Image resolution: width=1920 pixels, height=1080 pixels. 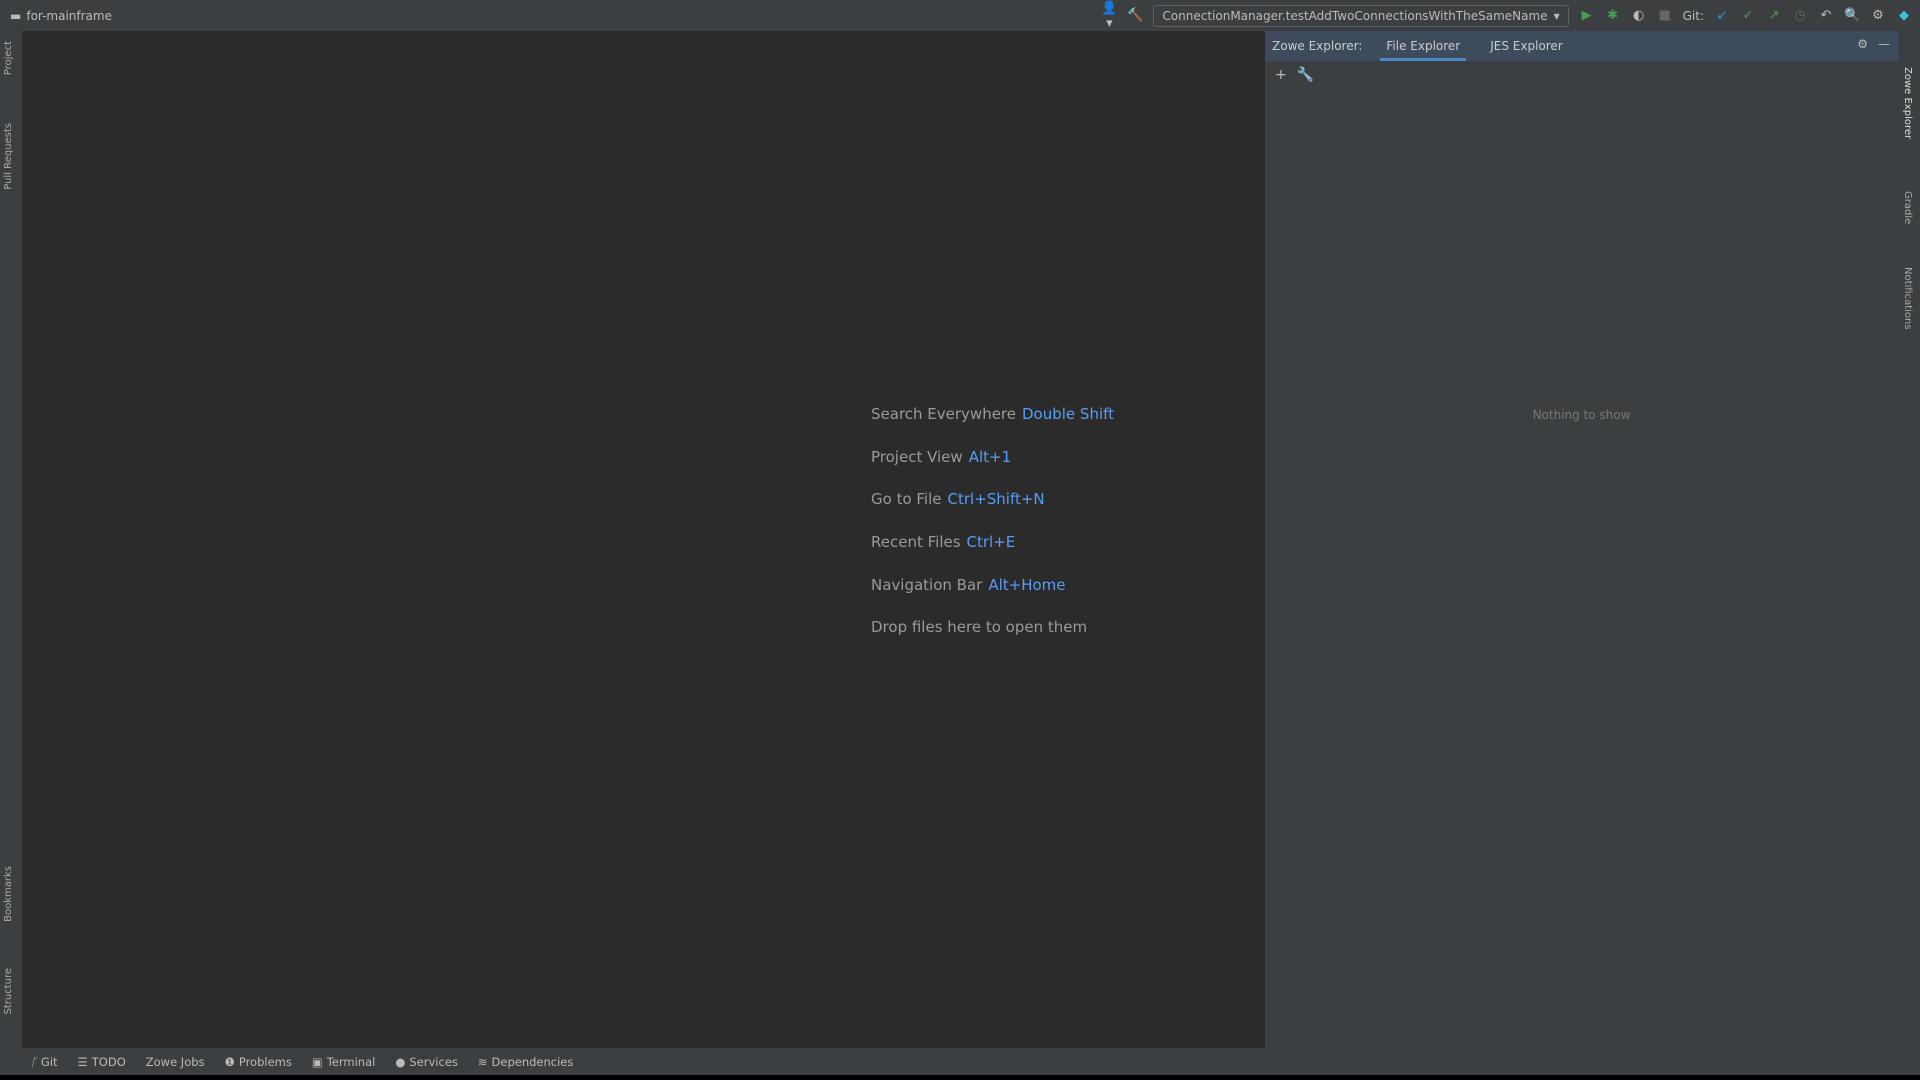 I want to click on hint-project-view: Project View Alt+1, so click(x=941, y=456).